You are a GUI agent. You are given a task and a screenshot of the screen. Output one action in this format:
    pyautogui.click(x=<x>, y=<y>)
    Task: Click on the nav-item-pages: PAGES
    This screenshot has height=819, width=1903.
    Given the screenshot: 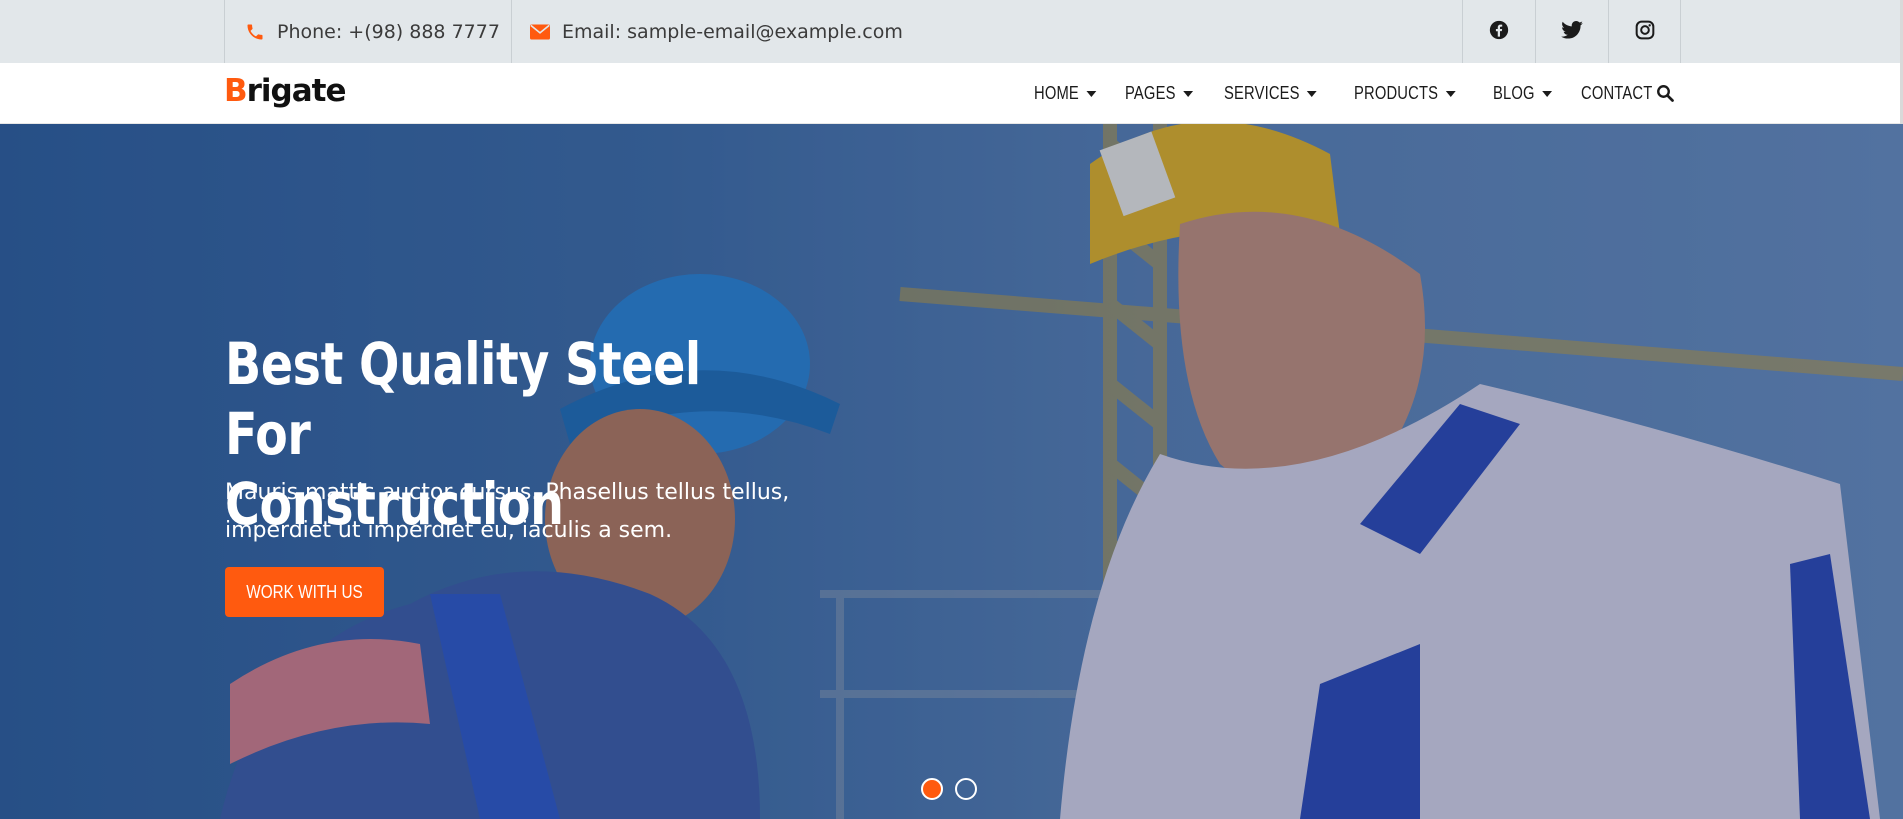 What is the action you would take?
    pyautogui.click(x=1159, y=93)
    